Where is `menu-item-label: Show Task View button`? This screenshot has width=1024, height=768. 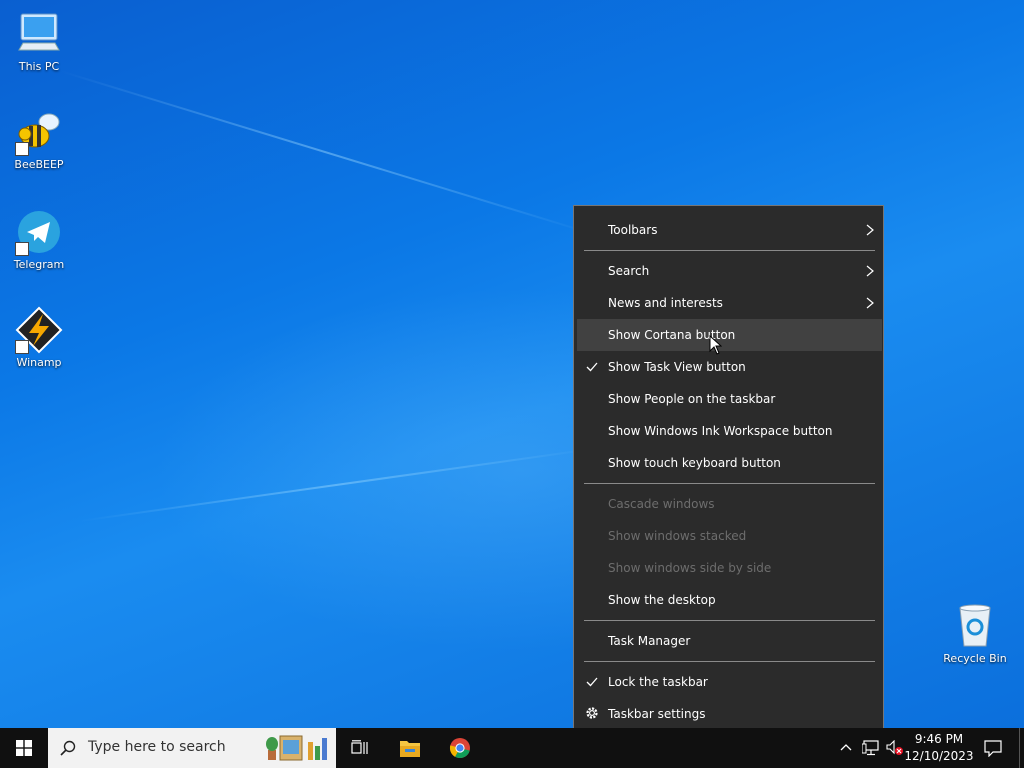
menu-item-label: Show Task View button is located at coordinates (677, 367).